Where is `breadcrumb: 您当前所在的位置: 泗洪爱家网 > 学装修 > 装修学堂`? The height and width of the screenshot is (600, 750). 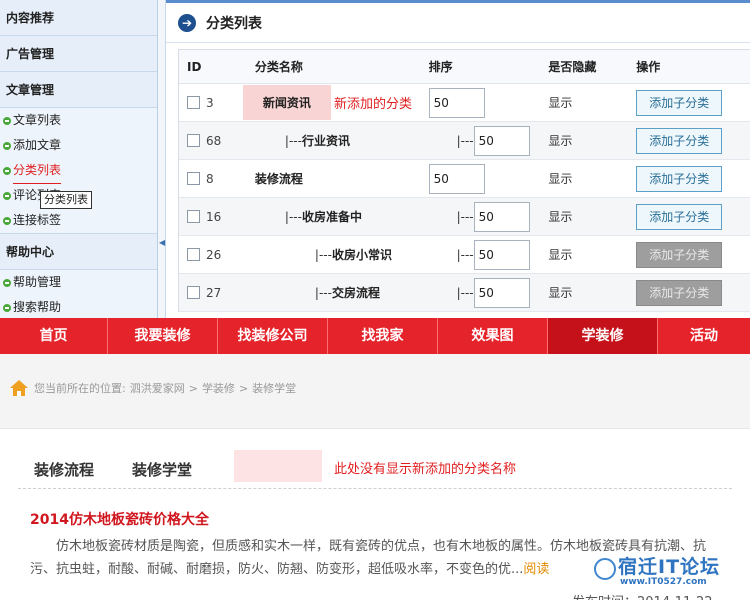
breadcrumb: 您当前所在的位置: 泗洪爱家网 > 学装修 > 装修学堂 is located at coordinates (153, 388).